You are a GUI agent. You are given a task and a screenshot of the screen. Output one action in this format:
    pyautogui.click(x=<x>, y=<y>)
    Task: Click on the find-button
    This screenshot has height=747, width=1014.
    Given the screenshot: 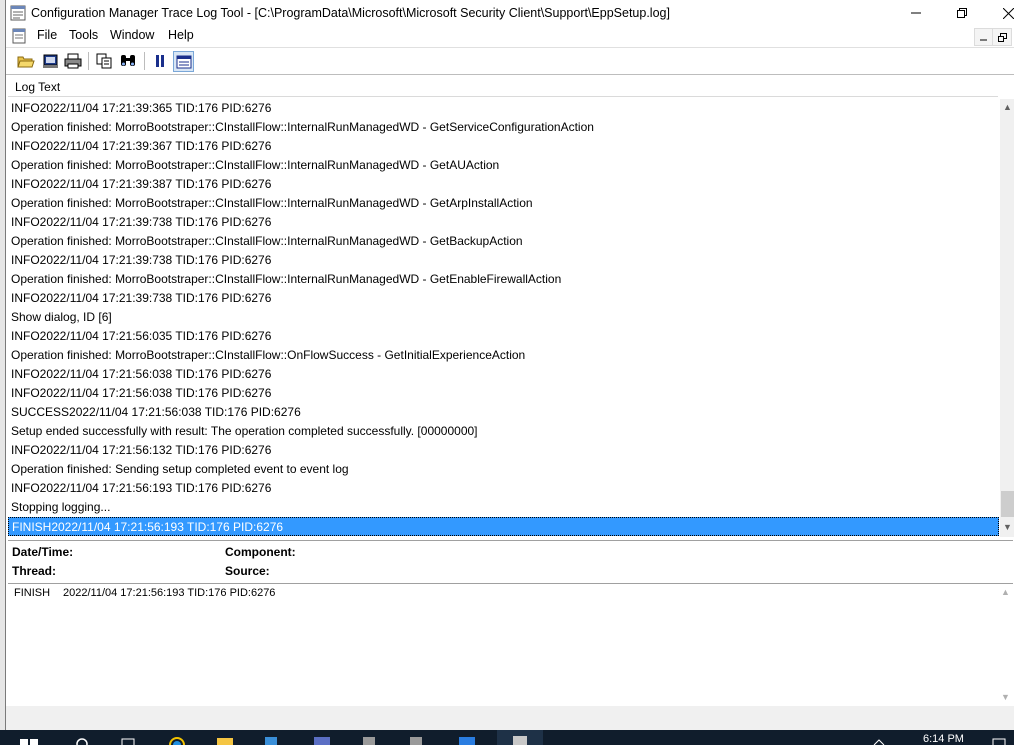 What is the action you would take?
    pyautogui.click(x=128, y=61)
    